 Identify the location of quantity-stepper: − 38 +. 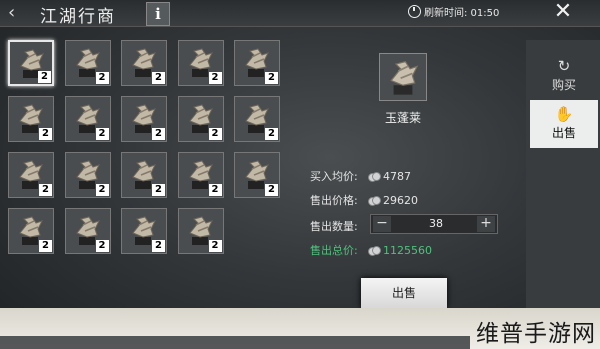
(434, 224).